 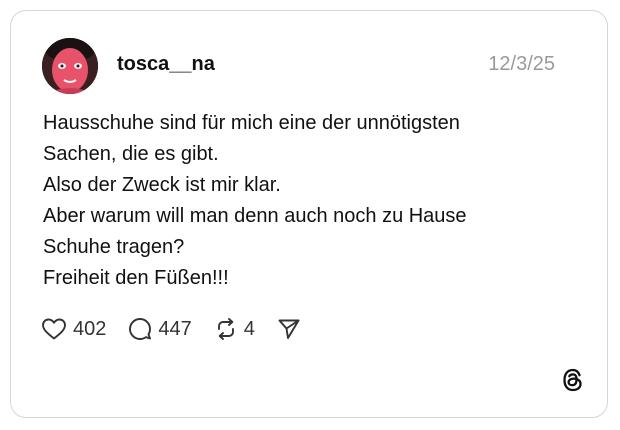 What do you see at coordinates (114, 247) in the screenshot?
I see `post-text-line: Schuhe tragen?` at bounding box center [114, 247].